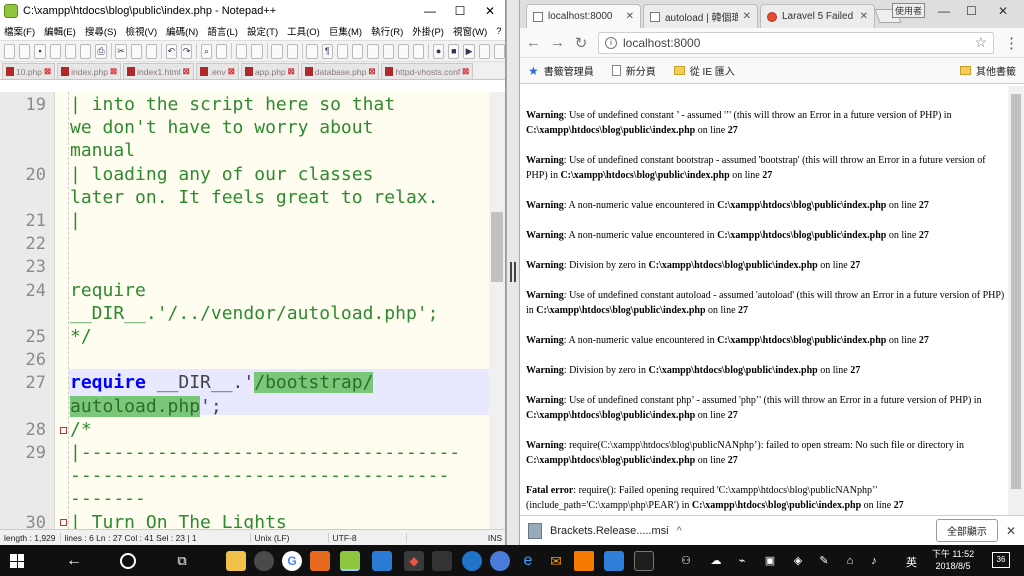  What do you see at coordinates (277, 51) in the screenshot?
I see `sync-v-icon` at bounding box center [277, 51].